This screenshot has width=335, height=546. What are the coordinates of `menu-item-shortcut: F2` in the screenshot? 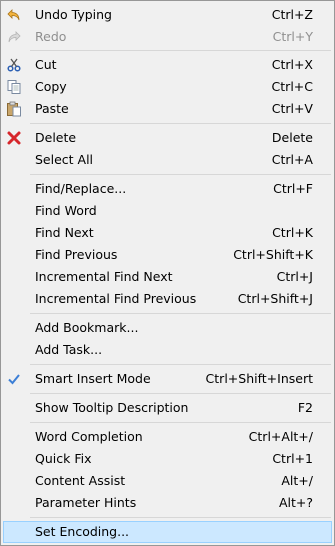 It's located at (305, 407).